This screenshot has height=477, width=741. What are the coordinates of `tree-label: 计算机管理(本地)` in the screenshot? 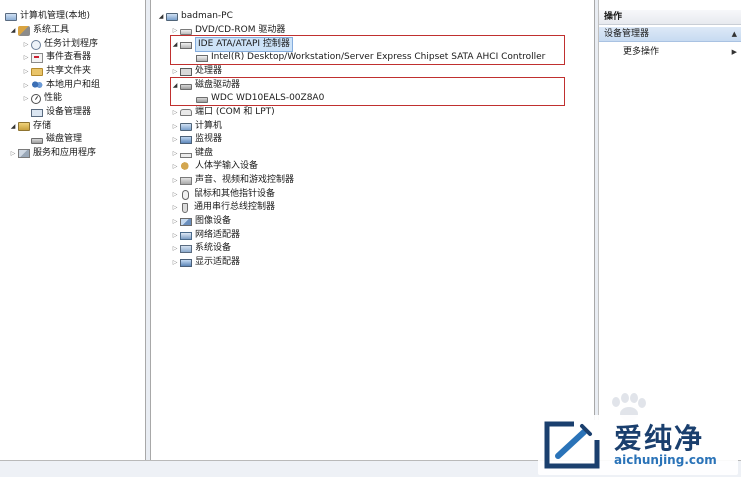 It's located at (55, 16).